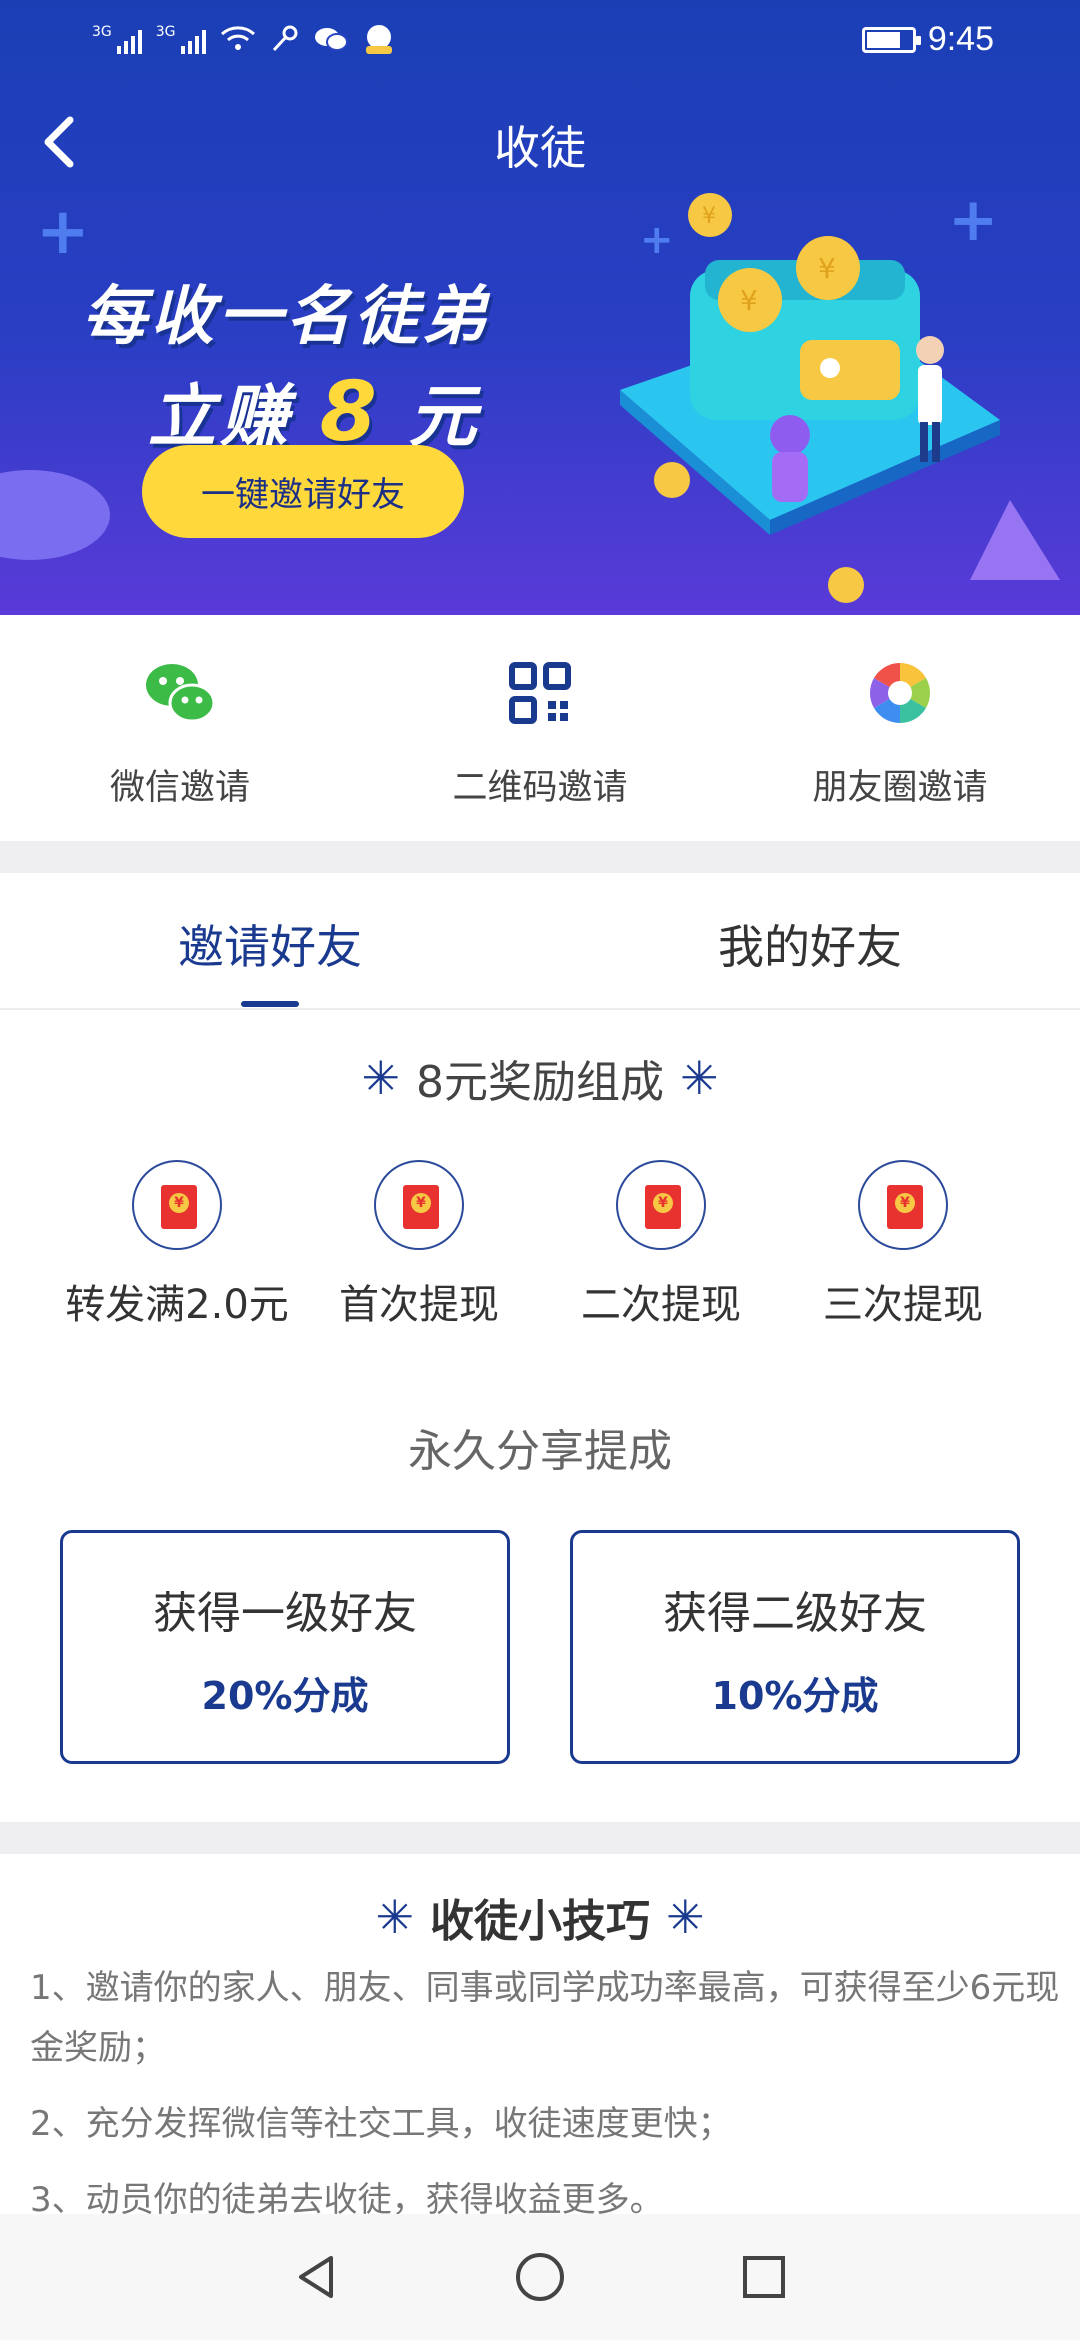 Image resolution: width=1080 pixels, height=2340 pixels. Describe the element at coordinates (764, 2277) in the screenshot. I see `nav-recents-icon` at that location.